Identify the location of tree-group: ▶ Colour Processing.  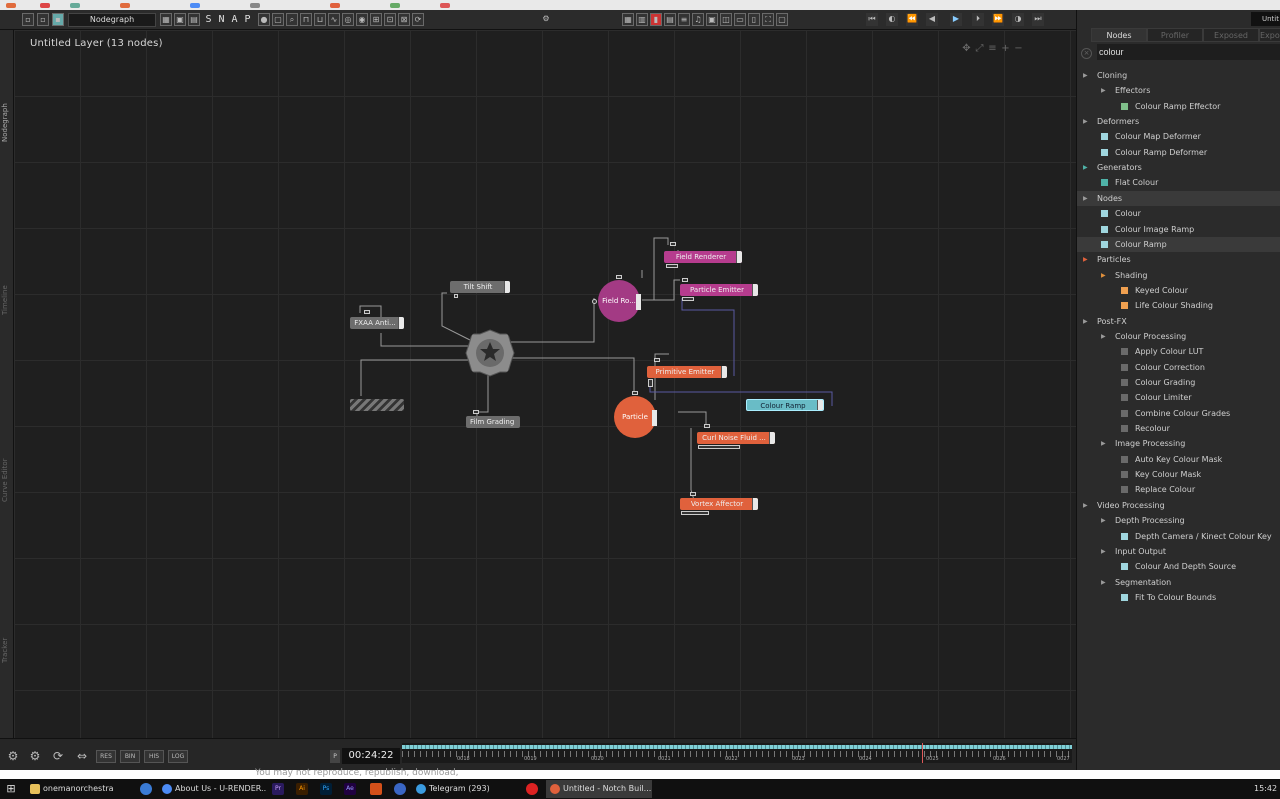
(1178, 336).